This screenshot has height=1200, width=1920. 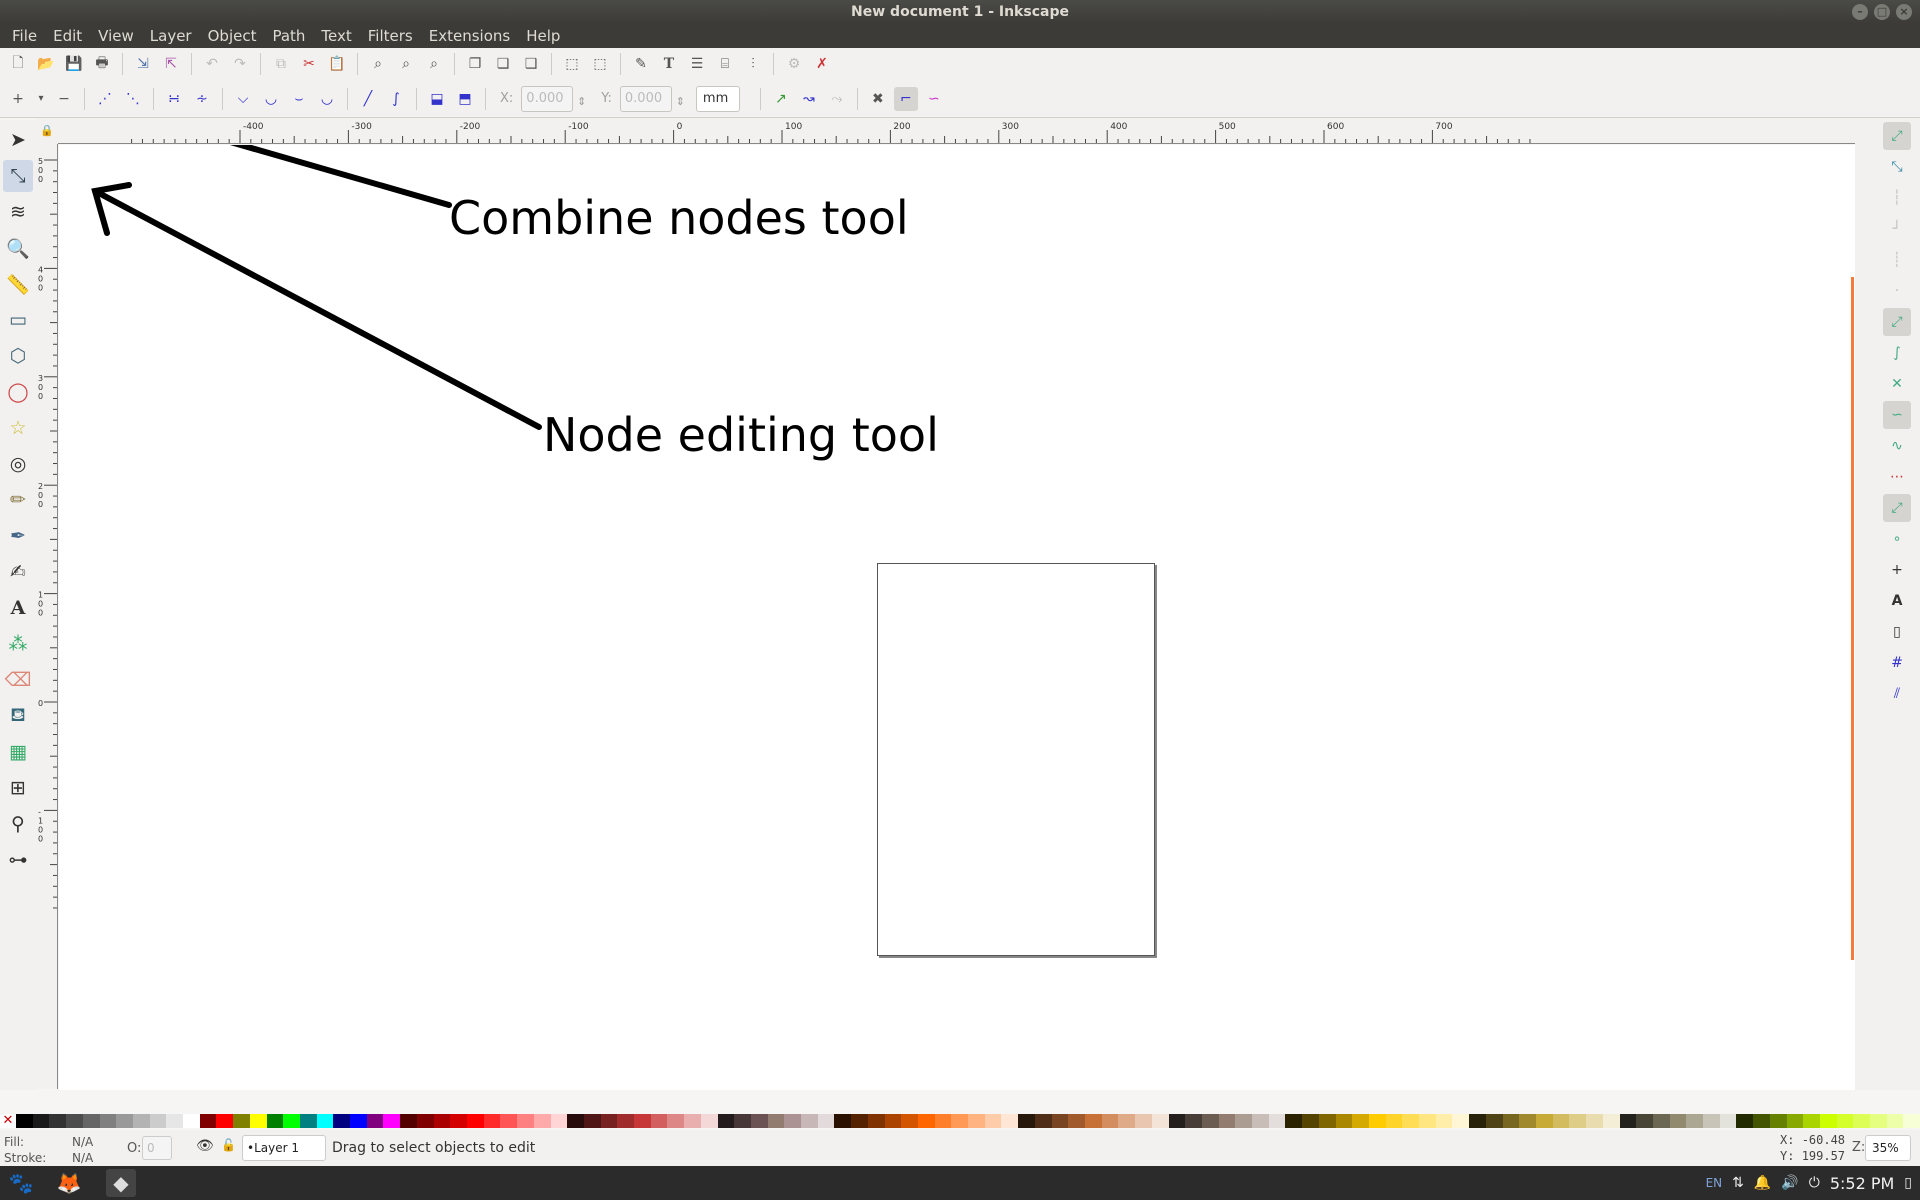 What do you see at coordinates (18, 572) in the screenshot?
I see `calligraphy-icon: ✍` at bounding box center [18, 572].